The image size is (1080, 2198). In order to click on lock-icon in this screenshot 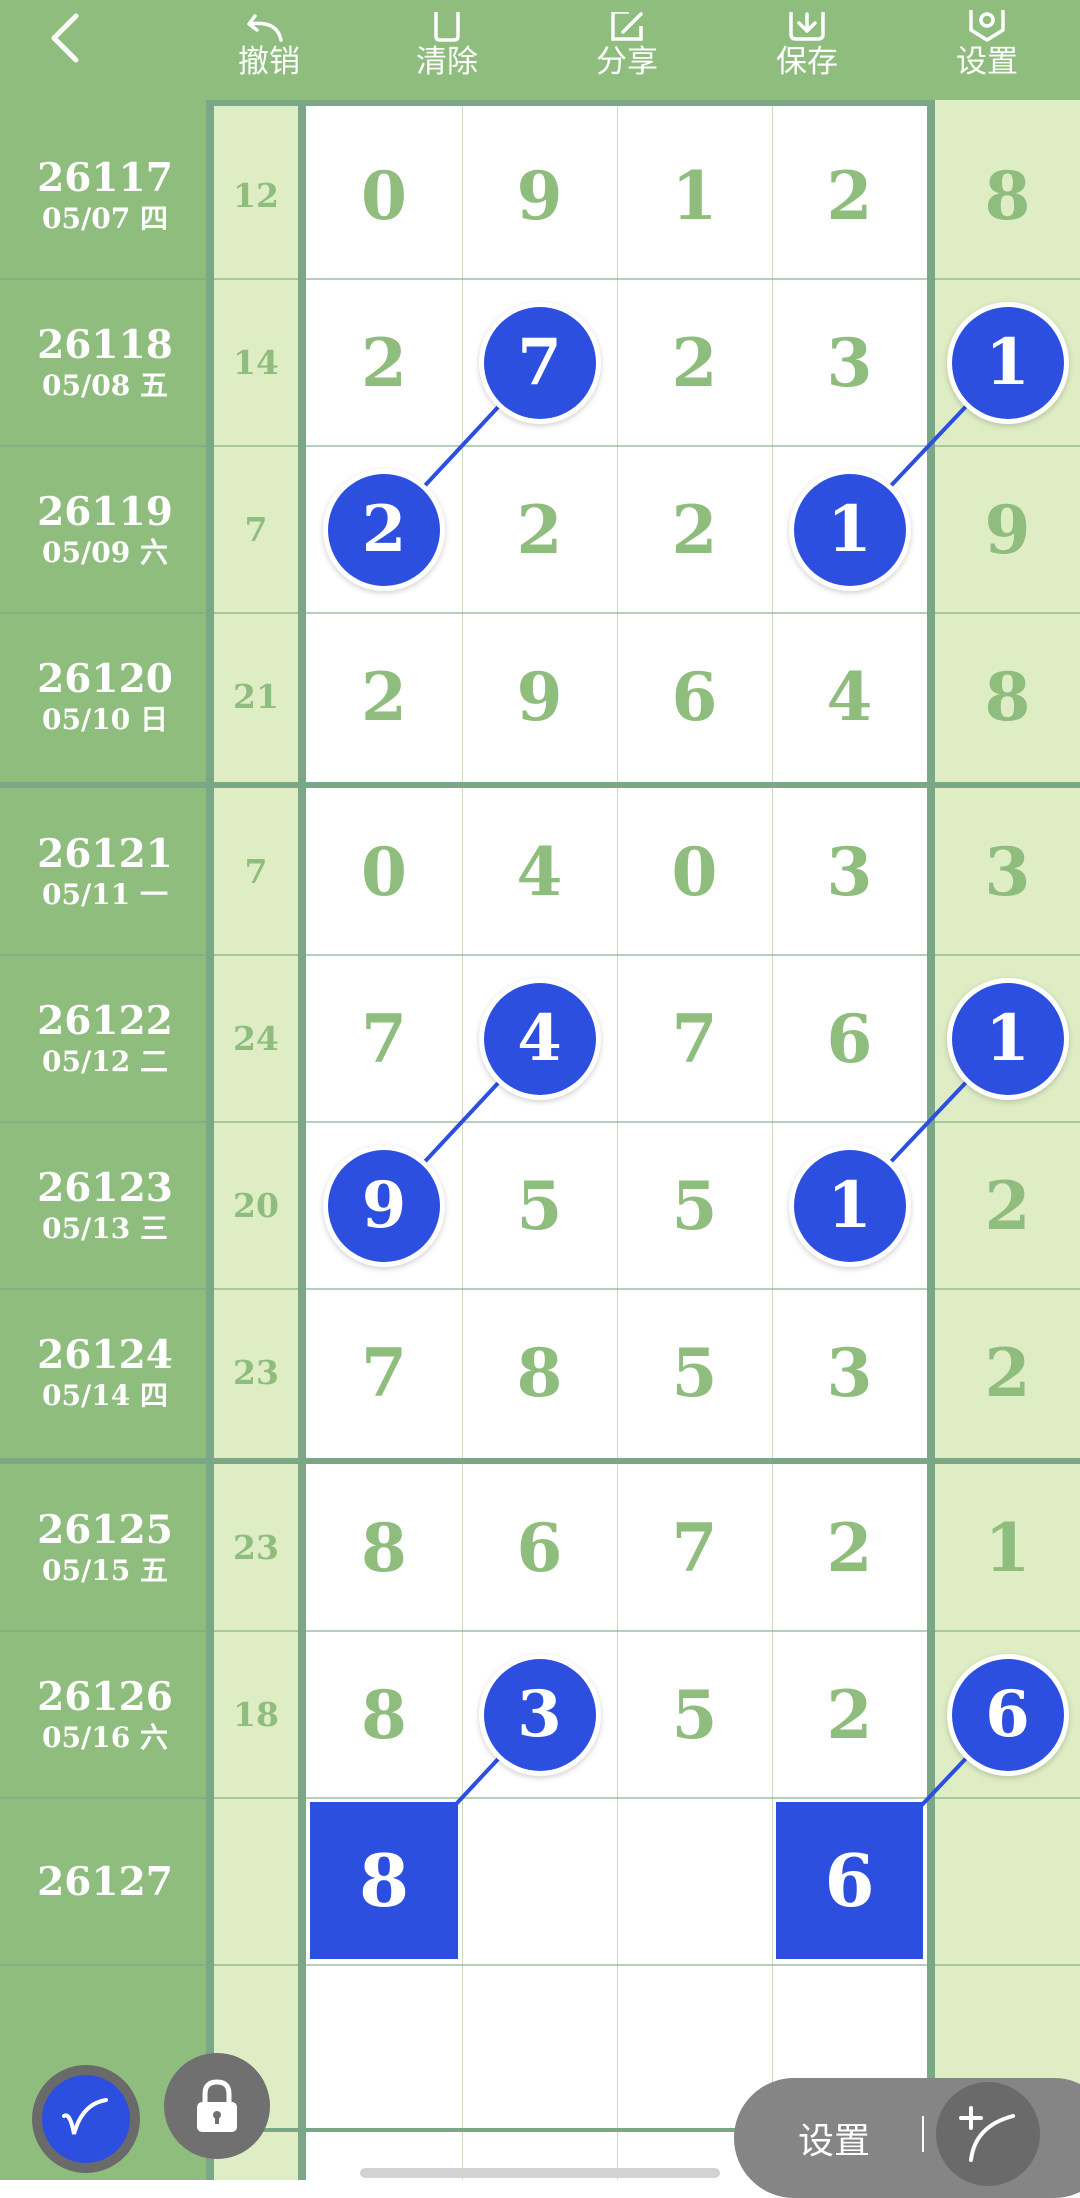, I will do `click(217, 2105)`.